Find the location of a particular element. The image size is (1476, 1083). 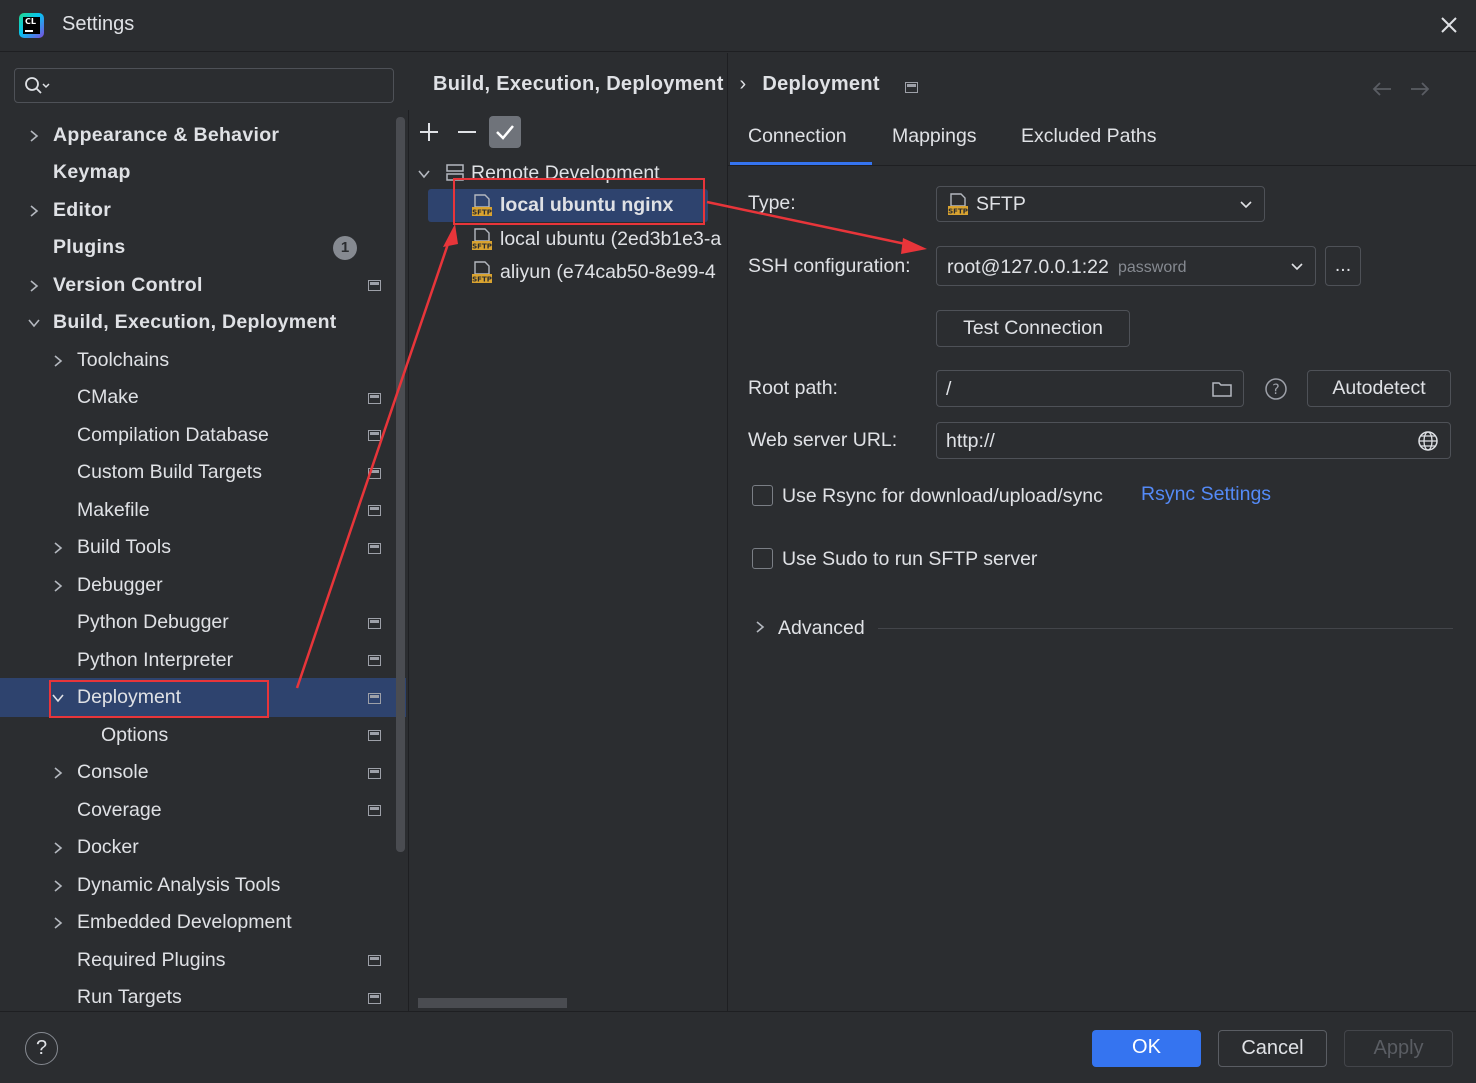

server-item-local-ubuntu: local ubuntu (2ed3b1e3-a is located at coordinates (613, 239).